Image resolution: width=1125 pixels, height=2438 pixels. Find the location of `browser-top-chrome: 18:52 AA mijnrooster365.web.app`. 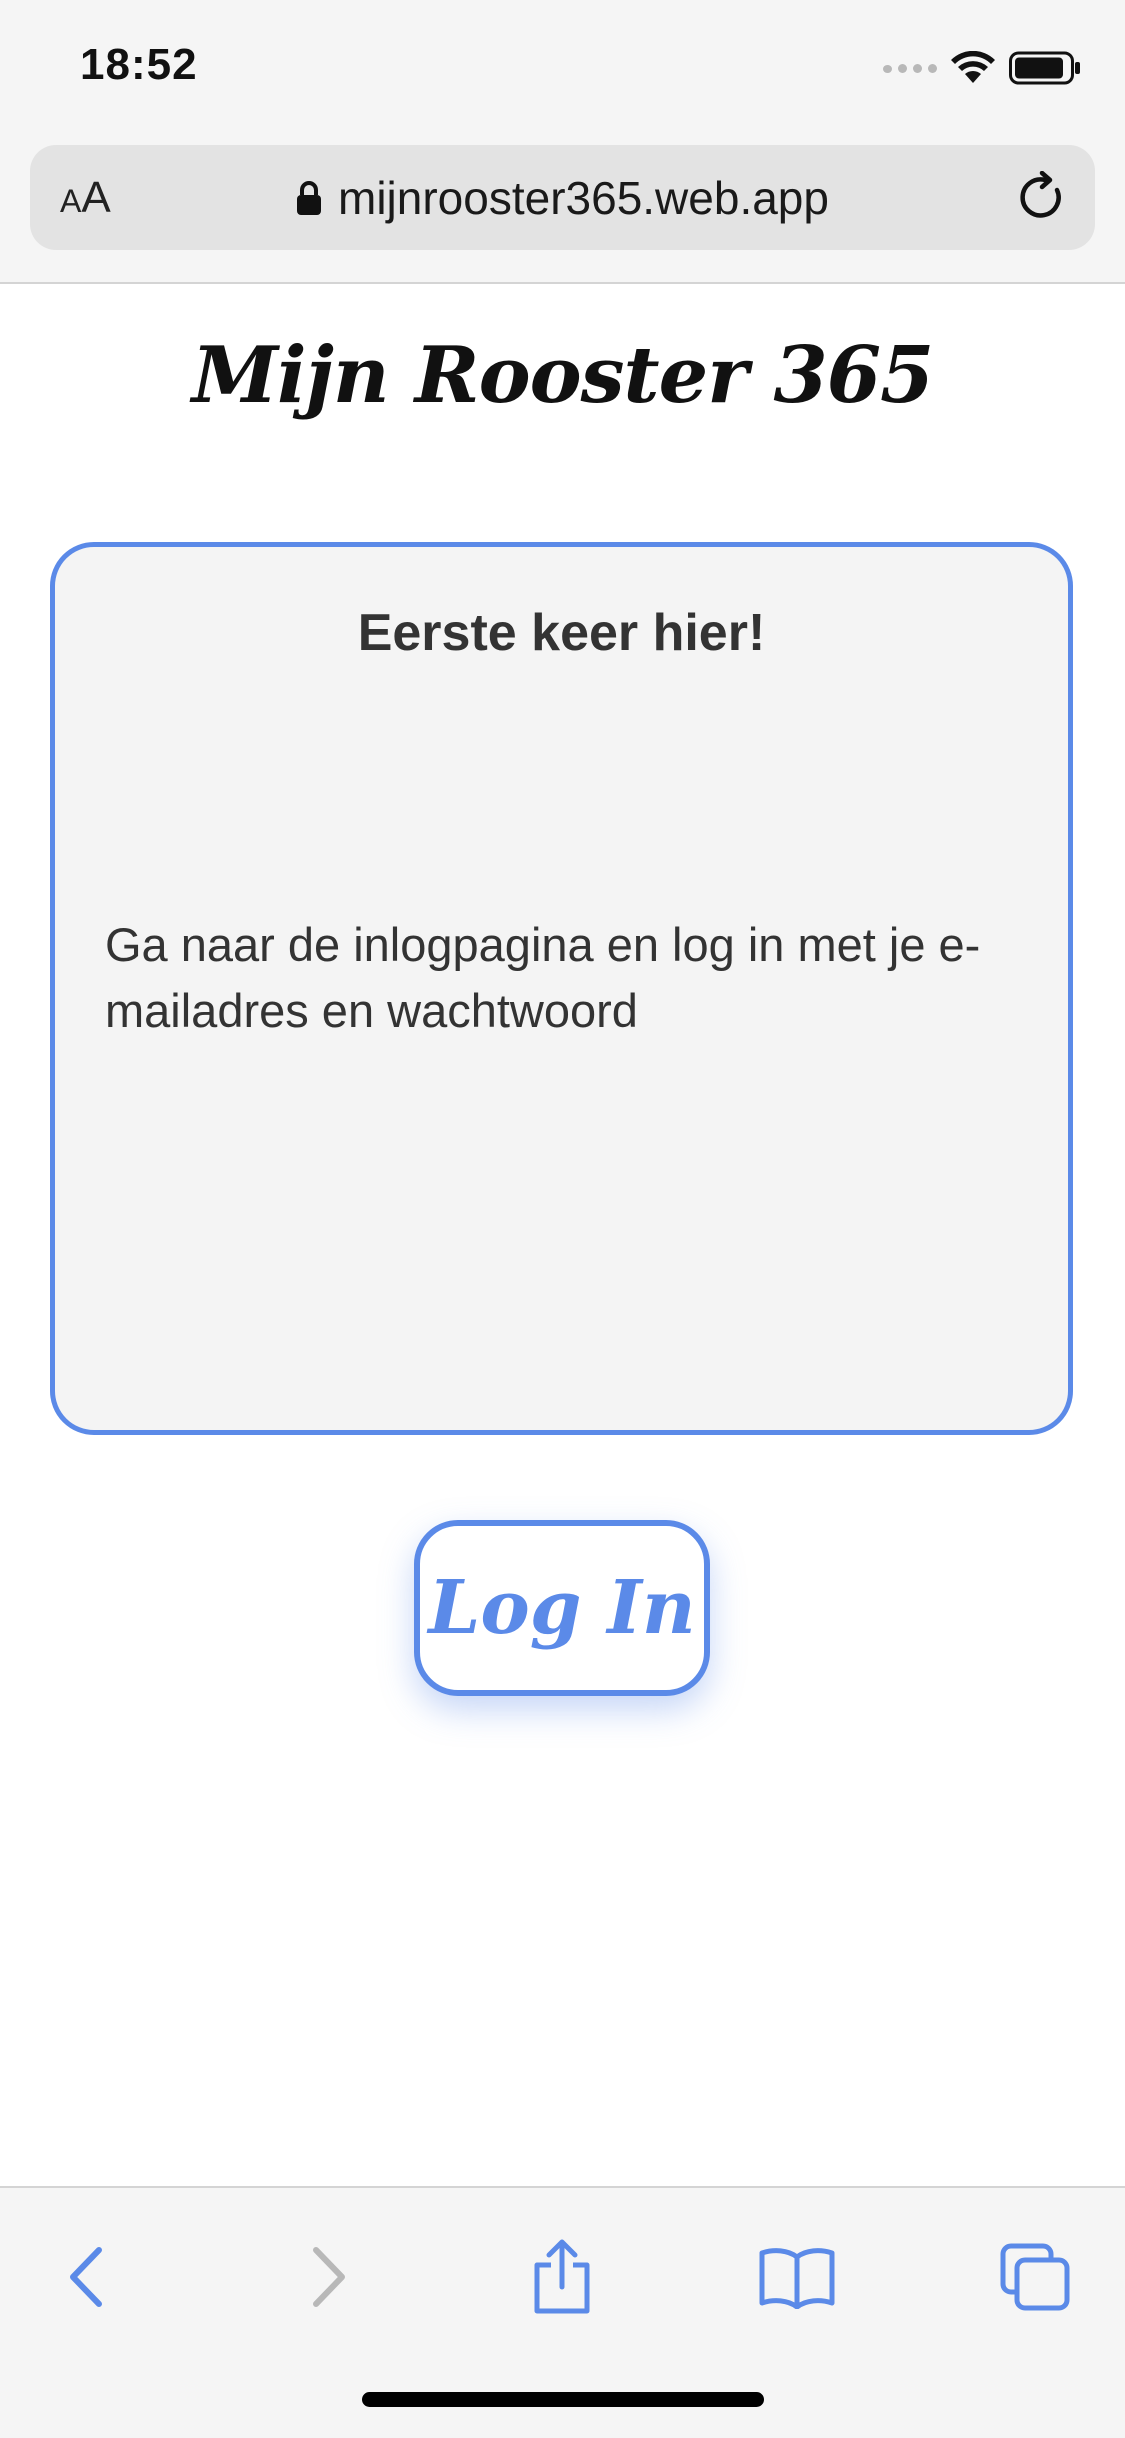

browser-top-chrome: 18:52 AA mijnrooster365.web.app is located at coordinates (562, 142).